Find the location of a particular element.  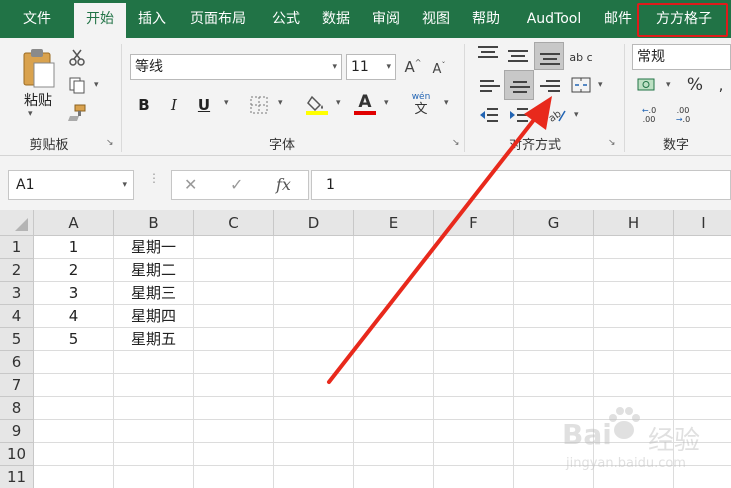

cell-h5 is located at coordinates (634, 339).